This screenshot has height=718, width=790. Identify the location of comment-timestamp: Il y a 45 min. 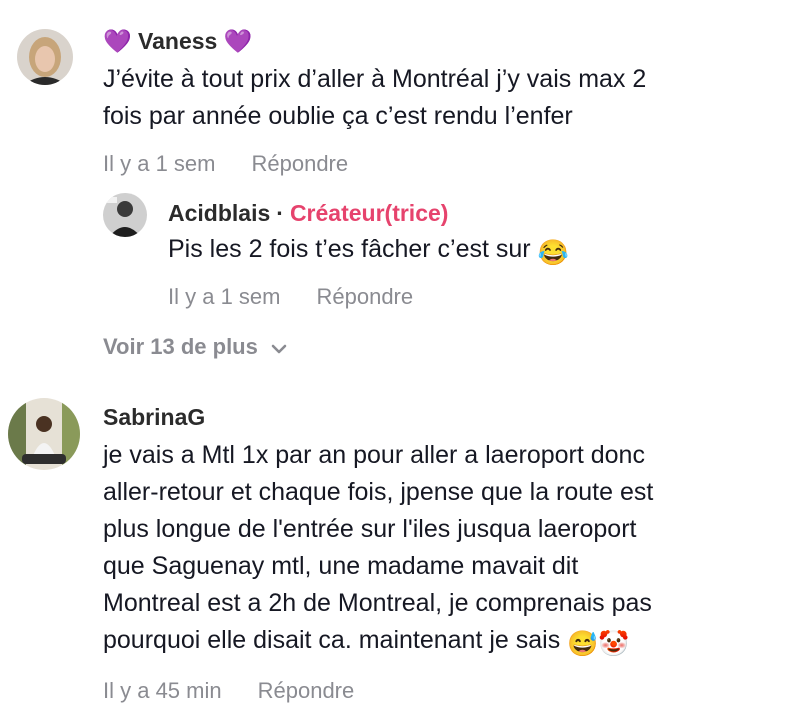
(162, 690).